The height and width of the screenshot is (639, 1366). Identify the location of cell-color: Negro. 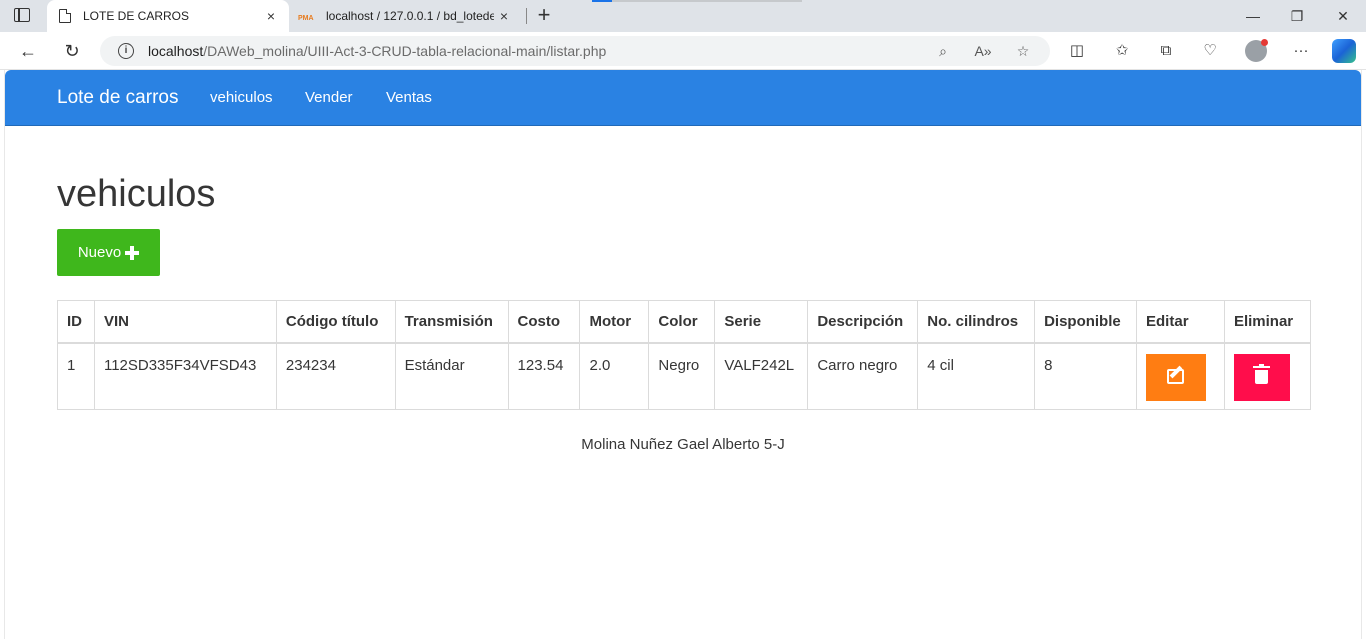
(682, 376).